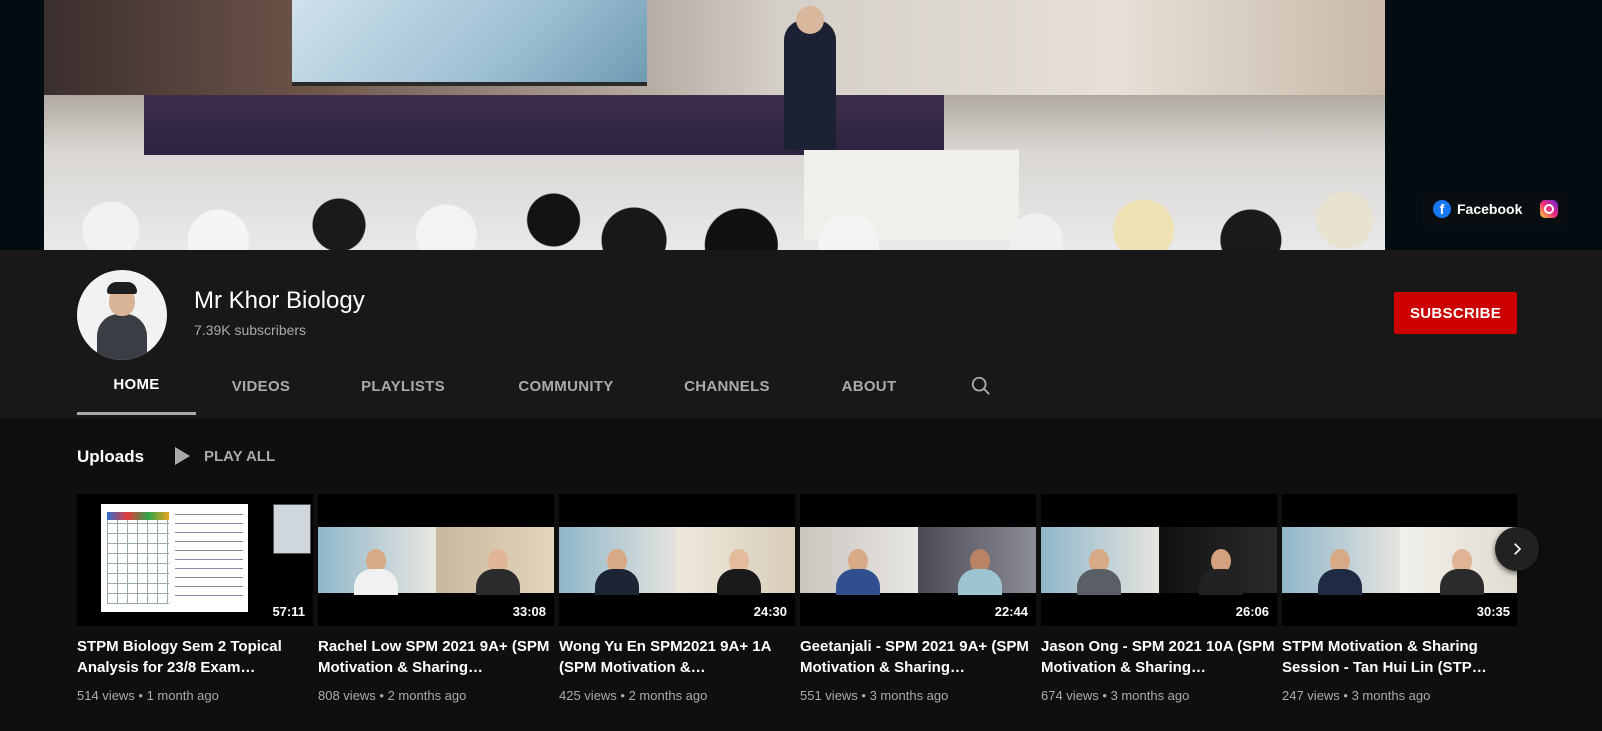 The image size is (1602, 731). Describe the element at coordinates (136, 386) in the screenshot. I see `tab-home: HOME` at that location.